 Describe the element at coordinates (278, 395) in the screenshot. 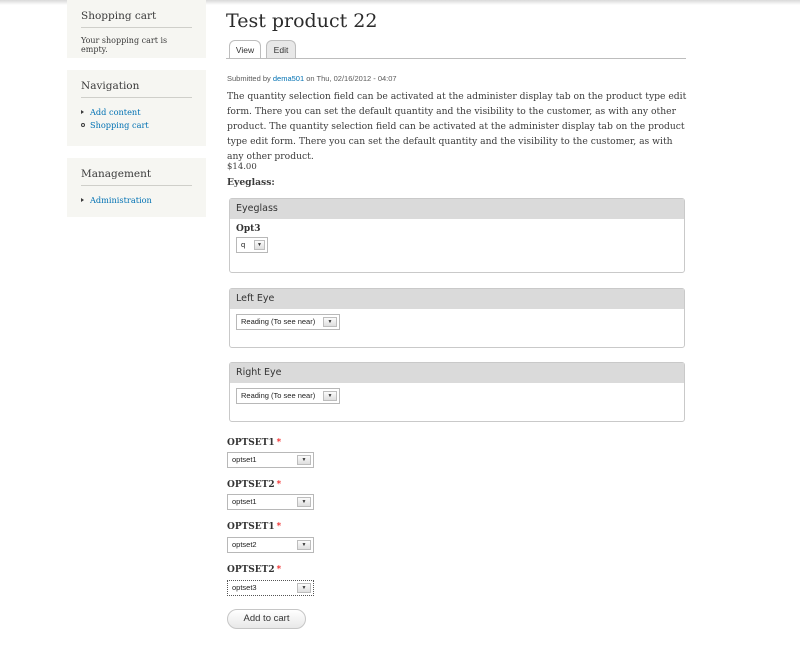

I see `right-eye-select-value: Reading (To see near)` at that location.